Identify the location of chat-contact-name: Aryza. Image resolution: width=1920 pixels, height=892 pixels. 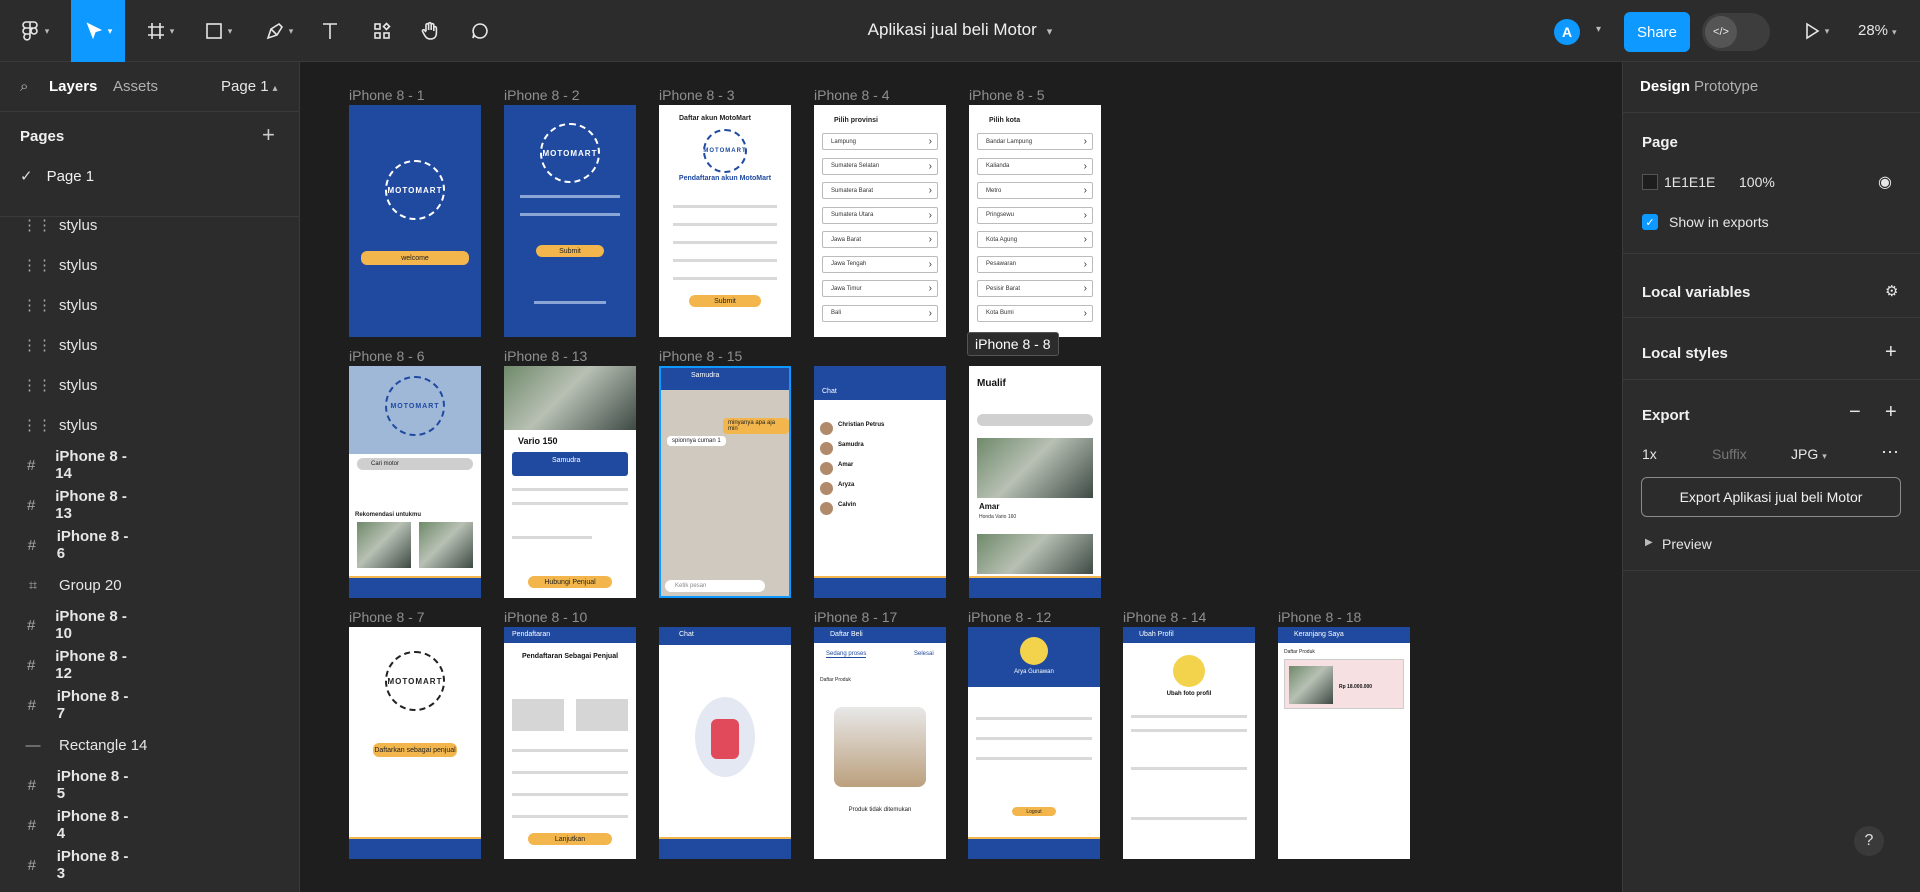
(846, 485).